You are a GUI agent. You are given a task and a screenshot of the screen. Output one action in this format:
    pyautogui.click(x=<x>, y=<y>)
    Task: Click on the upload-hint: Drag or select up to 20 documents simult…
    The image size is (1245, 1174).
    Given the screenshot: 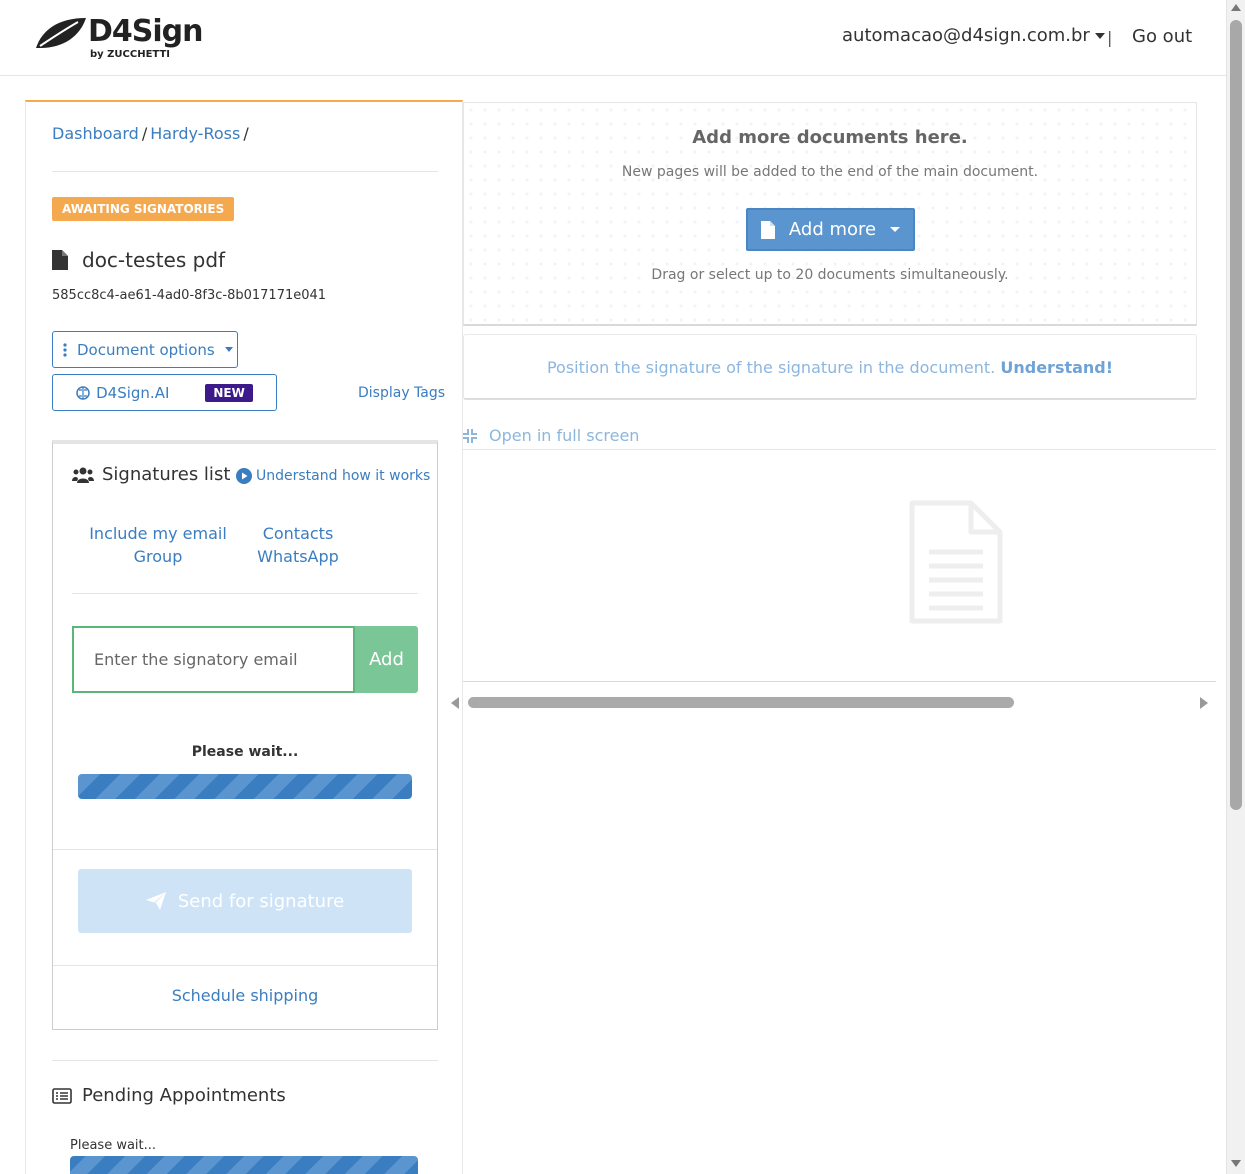 What is the action you would take?
    pyautogui.click(x=830, y=275)
    